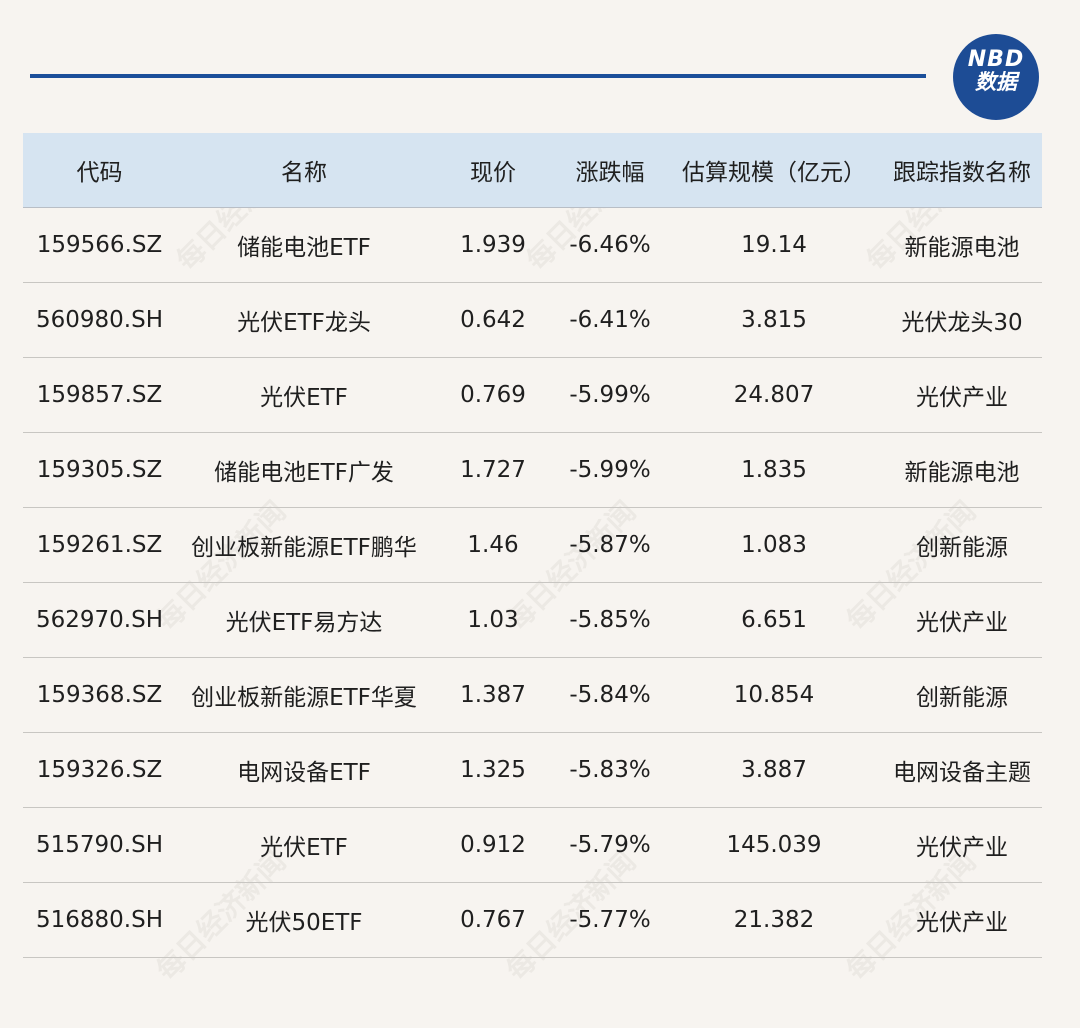  What do you see at coordinates (610, 695) in the screenshot?
I see `cell-change: -5.84%` at bounding box center [610, 695].